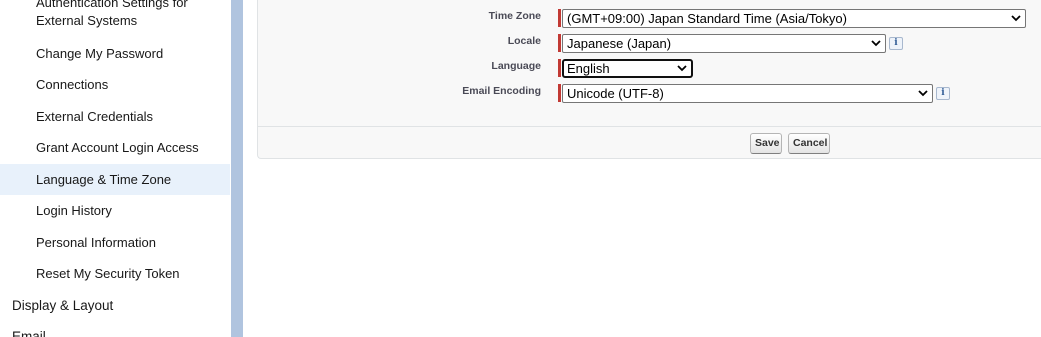 This screenshot has height=337, width=1041. I want to click on sidebar-item-language-time-zone: Language & Time Zone, so click(115, 179).